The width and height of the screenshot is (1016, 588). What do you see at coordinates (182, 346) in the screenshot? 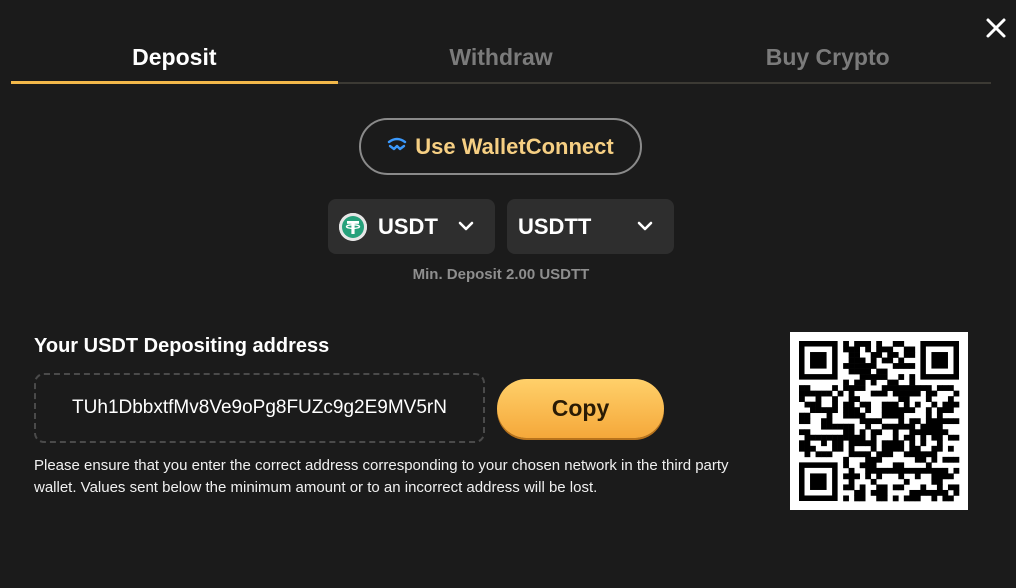
I see `address-title: Your USDT Depositing address` at bounding box center [182, 346].